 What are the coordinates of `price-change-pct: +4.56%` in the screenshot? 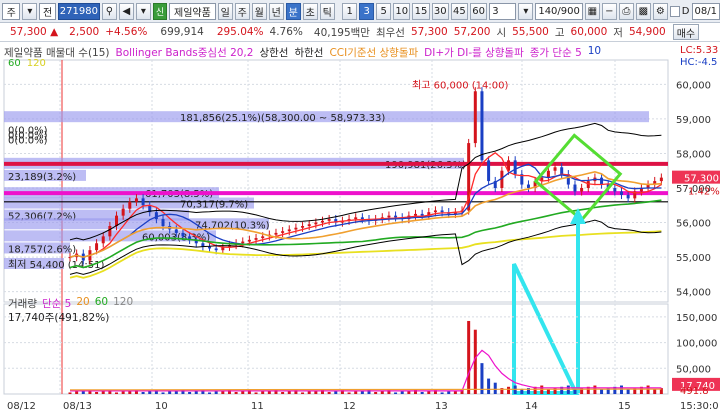 It's located at (126, 32).